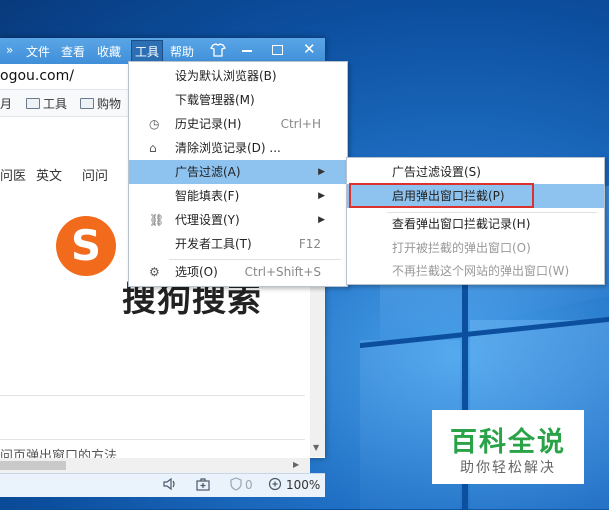 The width and height of the screenshot is (609, 510). I want to click on nav-english: 英文, so click(49, 174).